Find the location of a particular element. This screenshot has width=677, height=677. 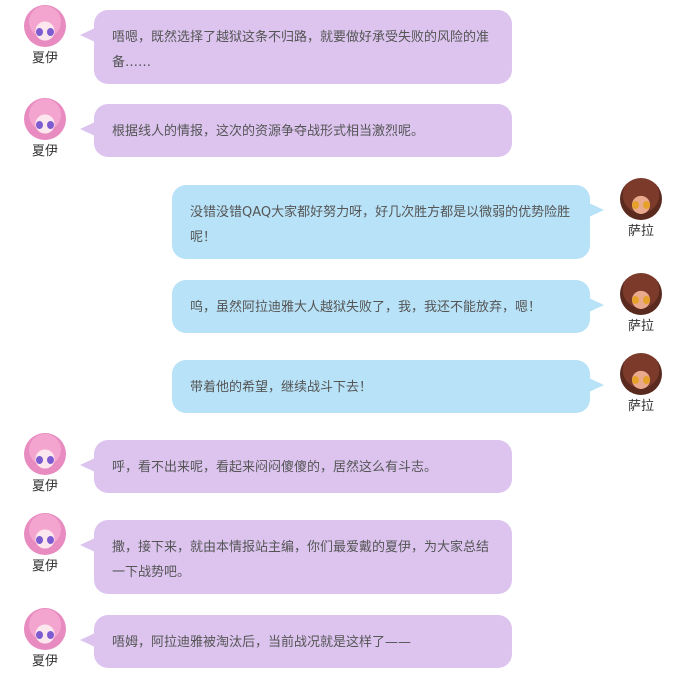

message-text: 呼，看不出来呢，看起来闷闷傻傻的，居然这么有斗志。 is located at coordinates (275, 467).